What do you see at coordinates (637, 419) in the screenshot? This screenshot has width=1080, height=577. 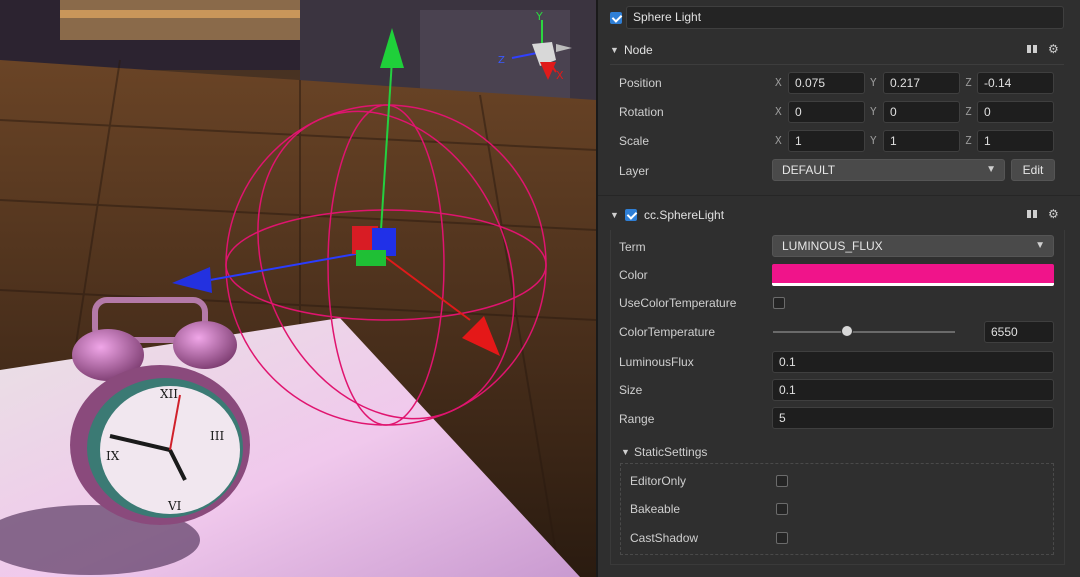 I see `range-label: Range` at bounding box center [637, 419].